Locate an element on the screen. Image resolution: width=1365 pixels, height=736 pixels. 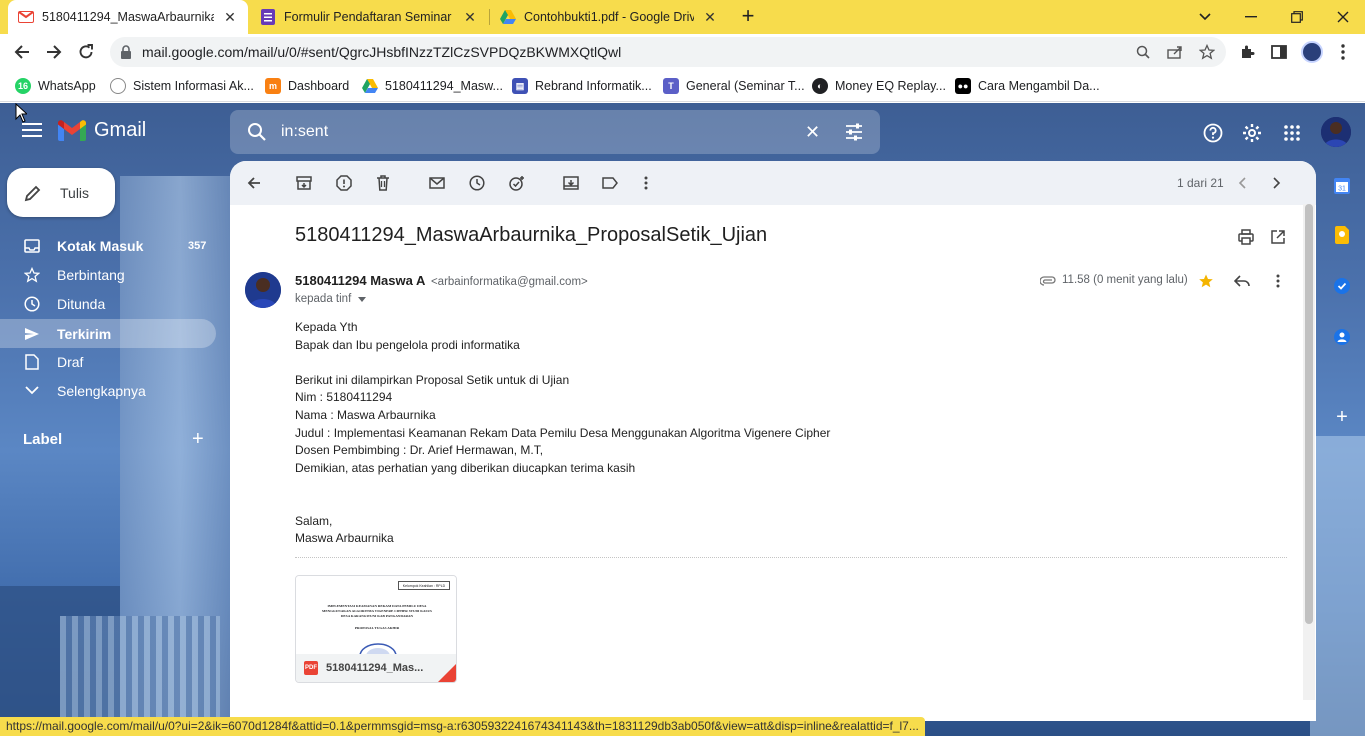
nav-drafts: Draf is located at coordinates (110, 361).